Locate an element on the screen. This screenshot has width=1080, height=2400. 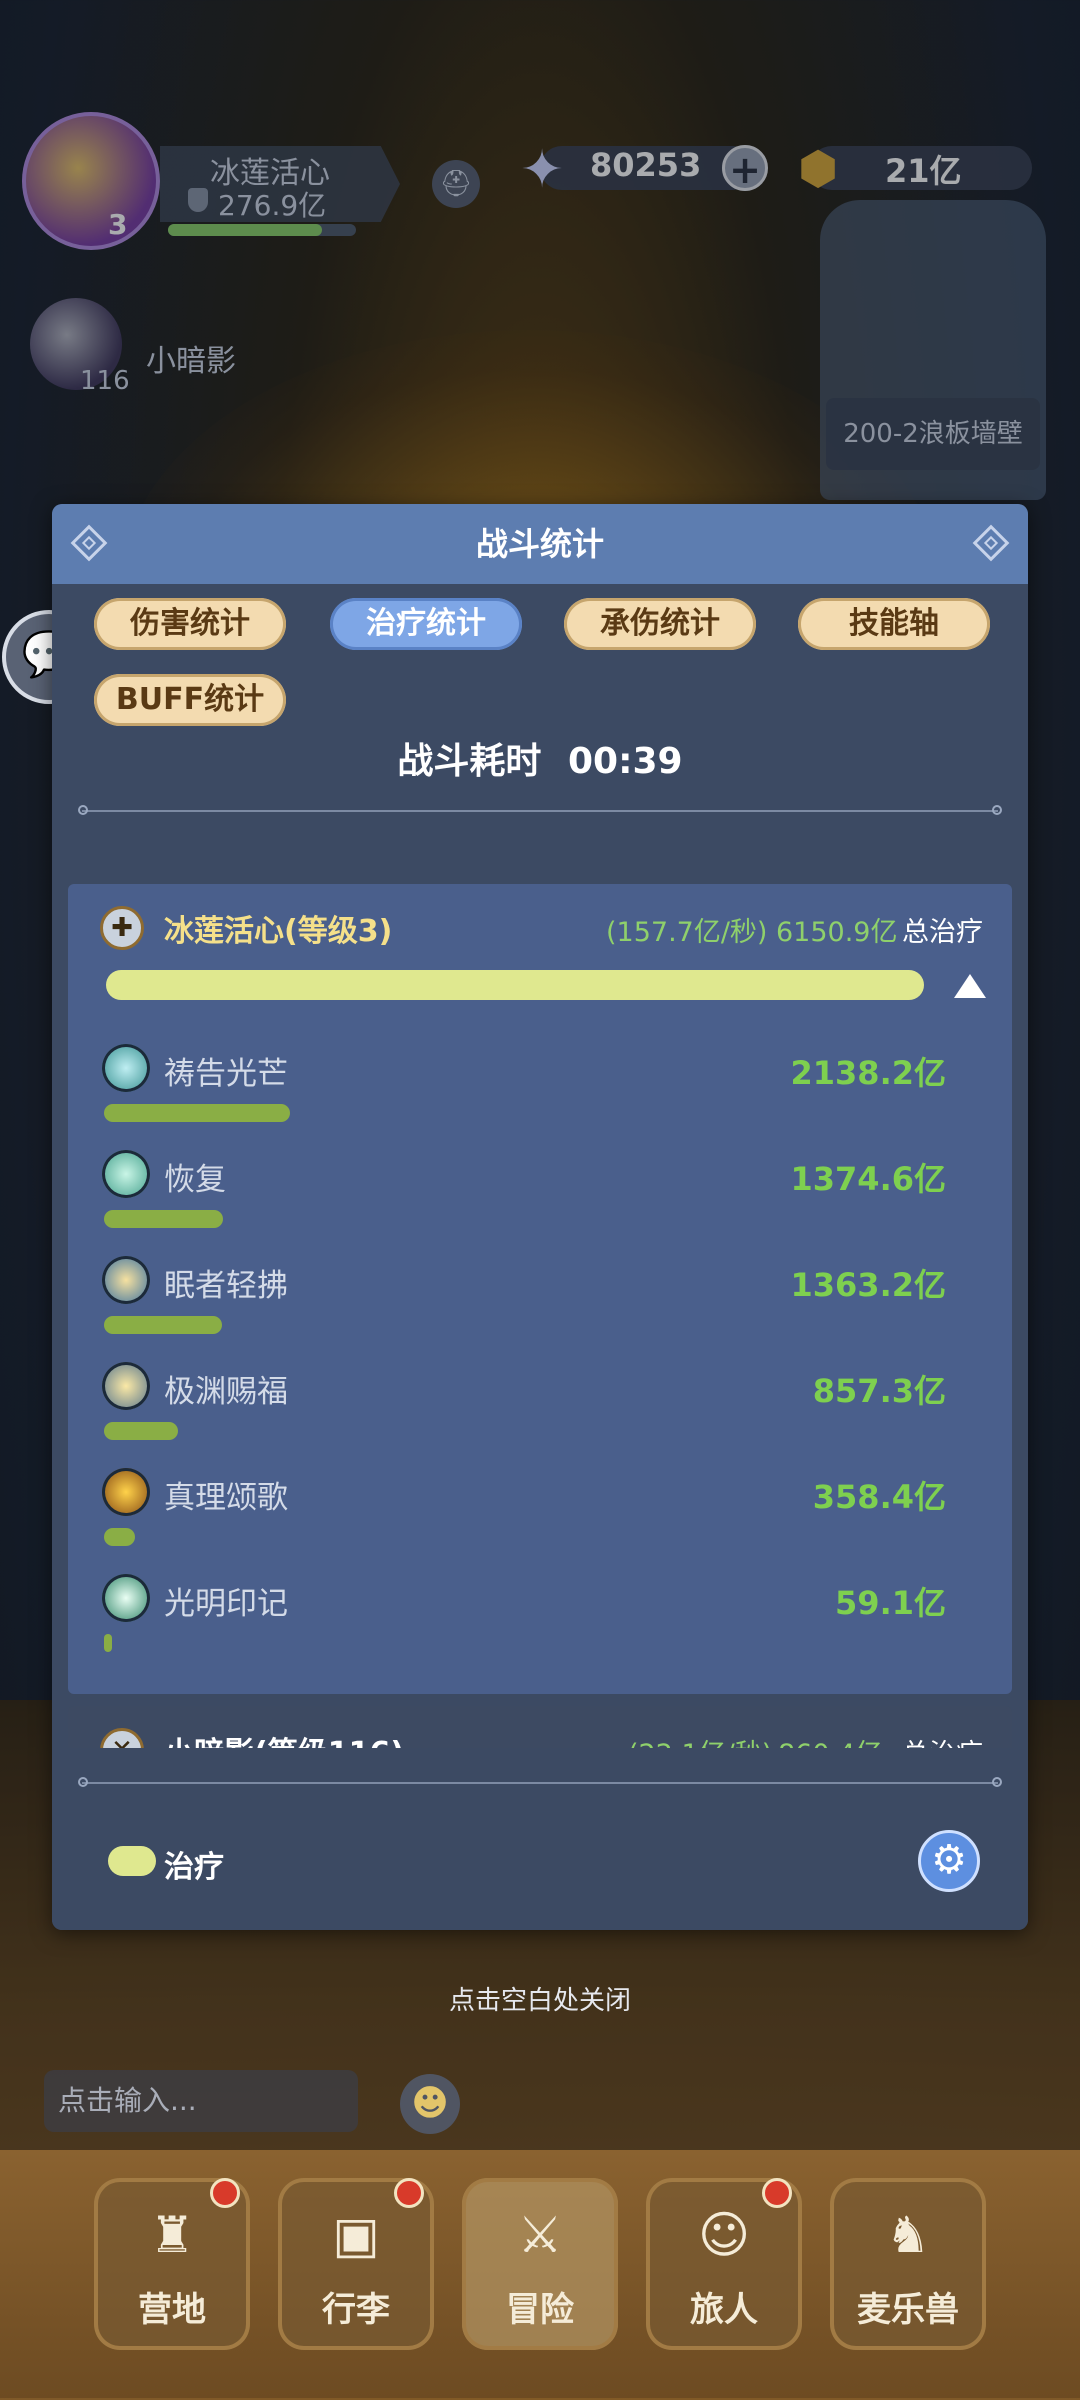
nav-adventure: ⚔ 冒险 is located at coordinates (540, 2264).